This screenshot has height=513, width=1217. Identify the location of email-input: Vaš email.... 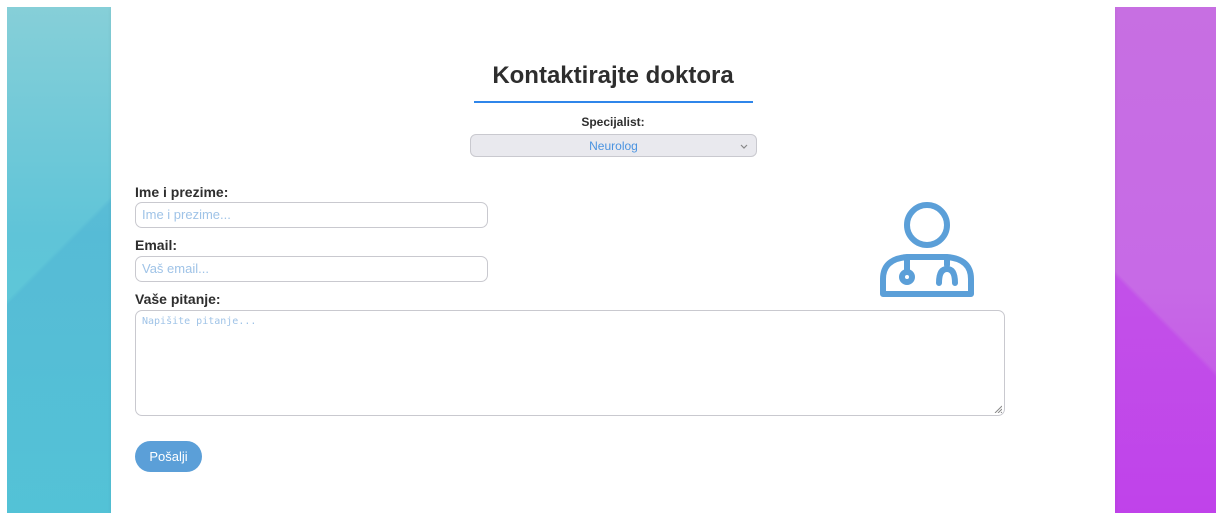
(311, 269).